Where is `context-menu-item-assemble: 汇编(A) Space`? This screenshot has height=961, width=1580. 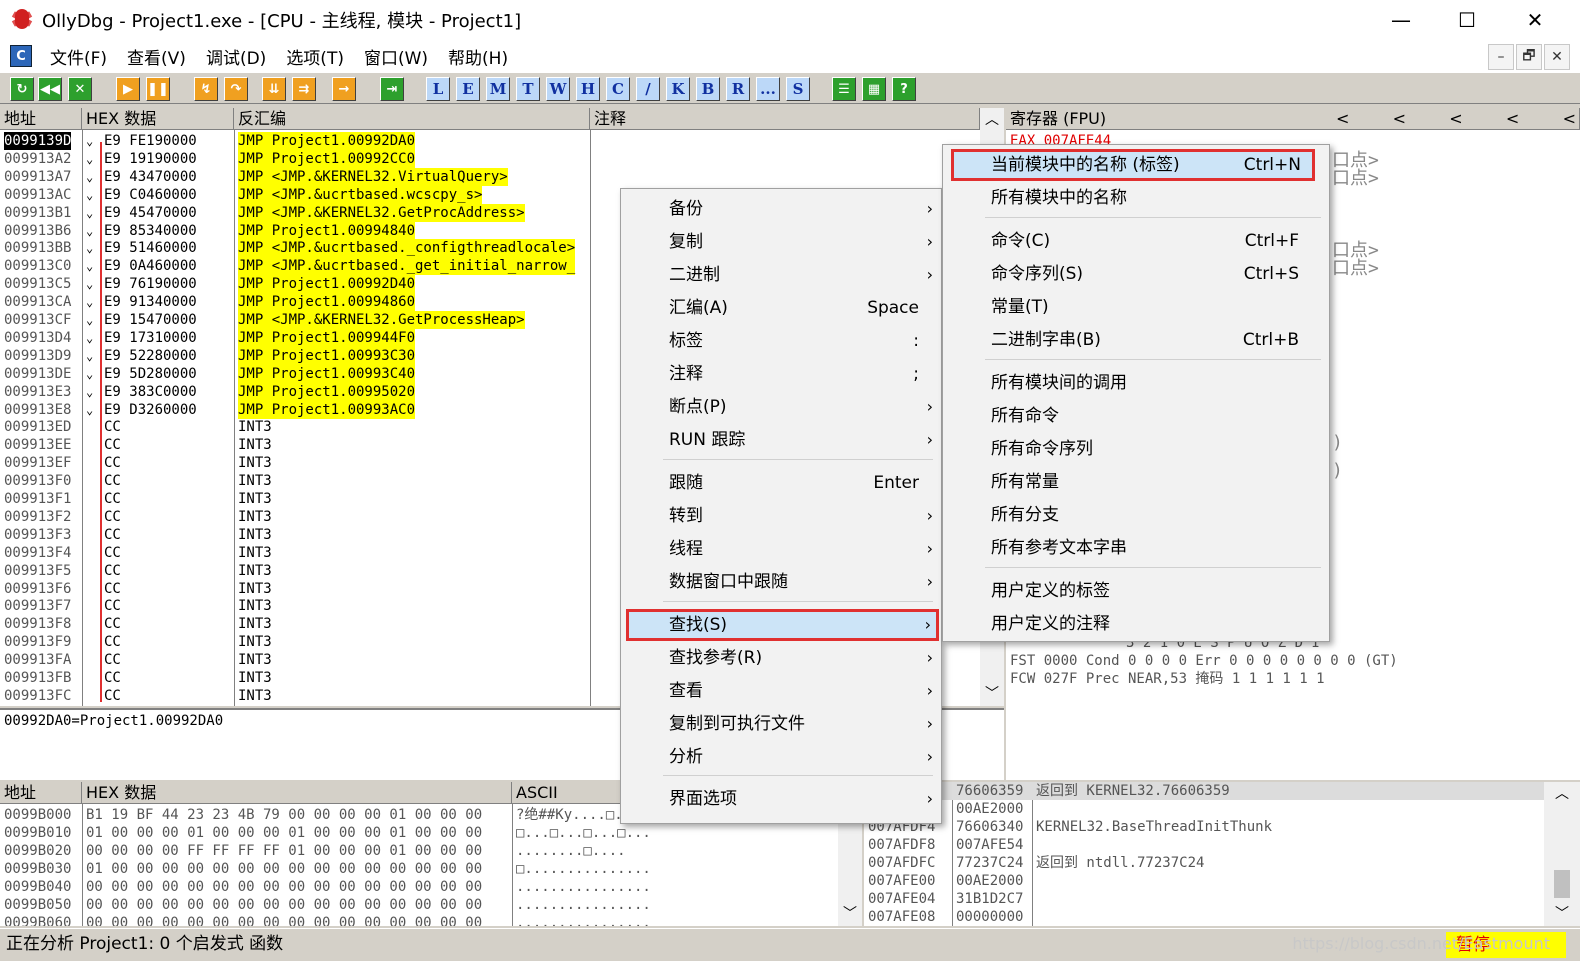
context-menu-item-assemble: 汇编(A) Space is located at coordinates (781, 308).